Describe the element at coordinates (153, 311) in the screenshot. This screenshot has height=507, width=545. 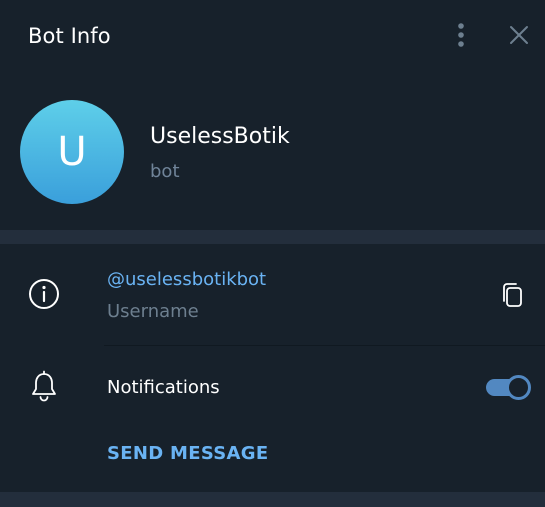
I see `username-label: Username` at that location.